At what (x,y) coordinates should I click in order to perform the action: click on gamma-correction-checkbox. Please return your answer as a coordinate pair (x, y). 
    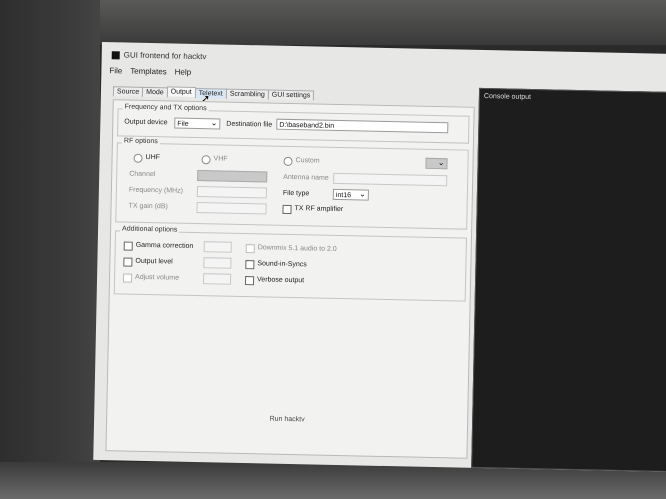
    Looking at the image, I should click on (128, 246).